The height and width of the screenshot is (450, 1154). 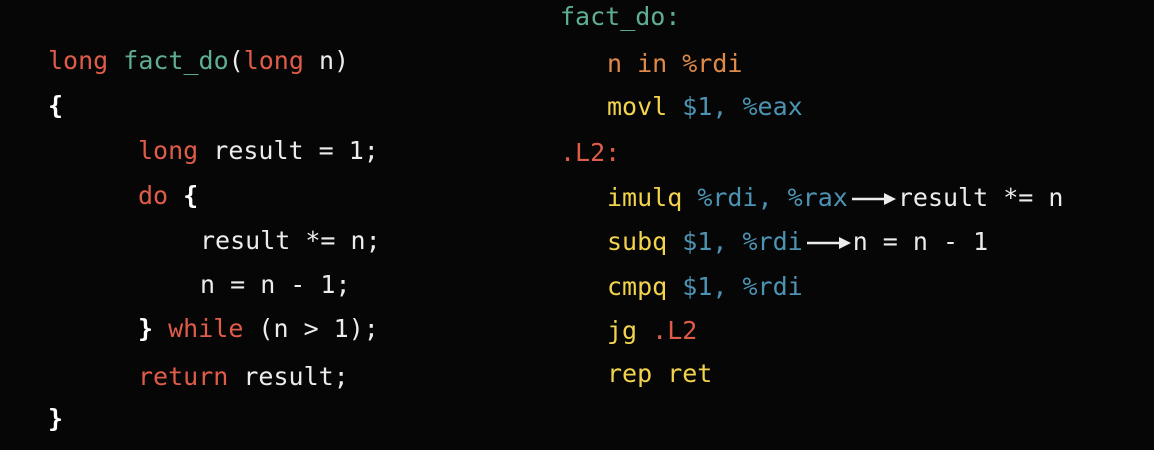 I want to click on c-line-result-decl: long result = 1;, so click(x=258, y=151).